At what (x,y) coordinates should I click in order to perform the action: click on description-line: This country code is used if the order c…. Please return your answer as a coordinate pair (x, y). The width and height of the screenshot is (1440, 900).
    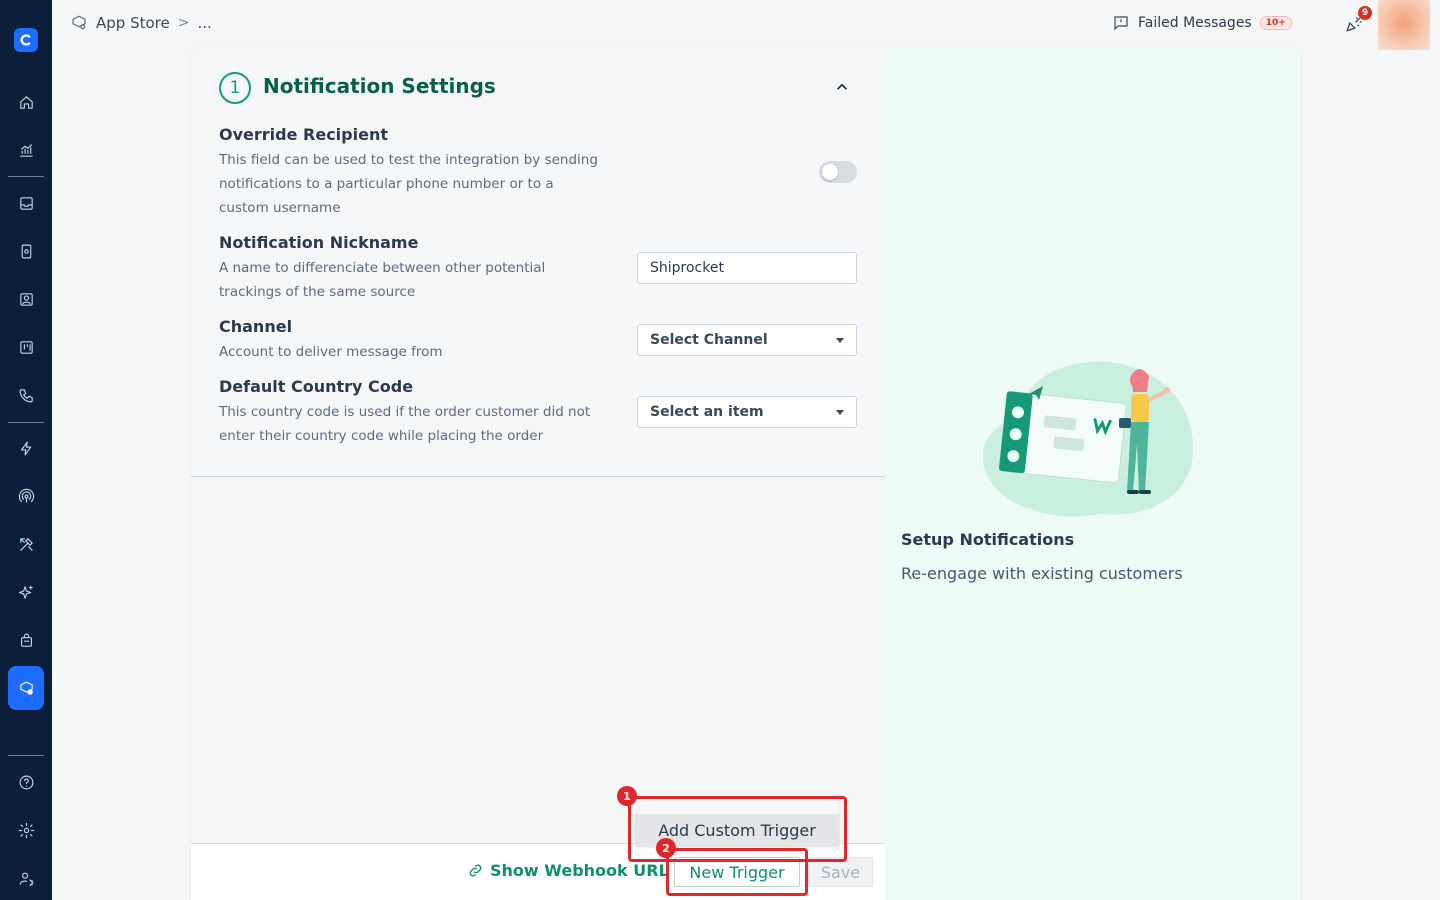
    Looking at the image, I should click on (405, 412).